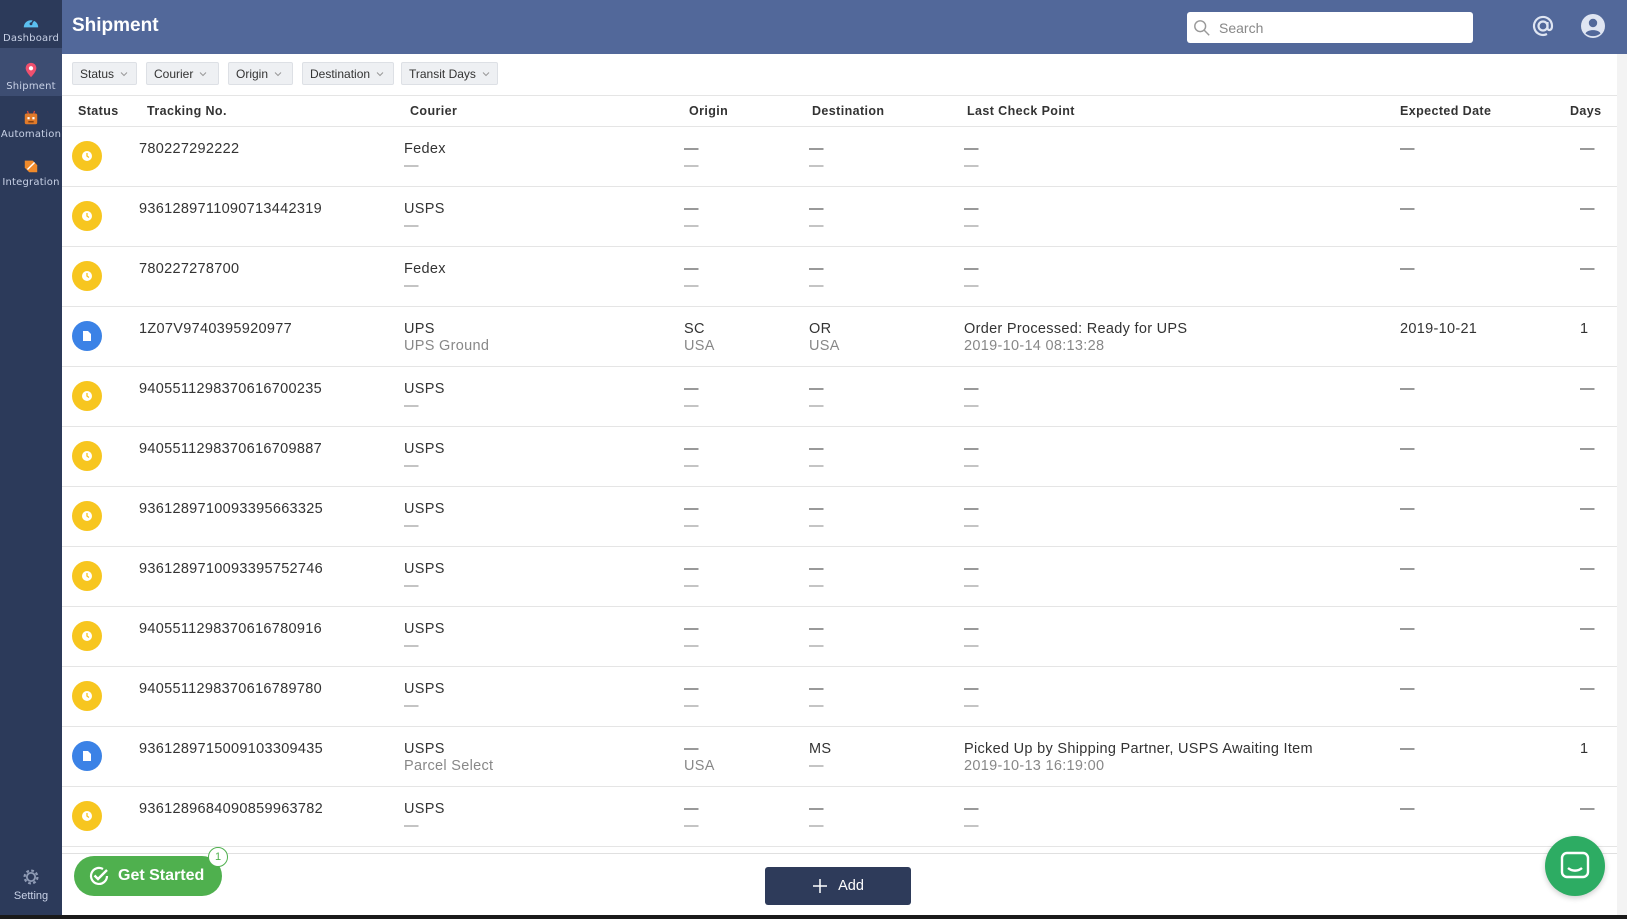 The image size is (1627, 919). I want to click on at-mention-icon, so click(1543, 26).